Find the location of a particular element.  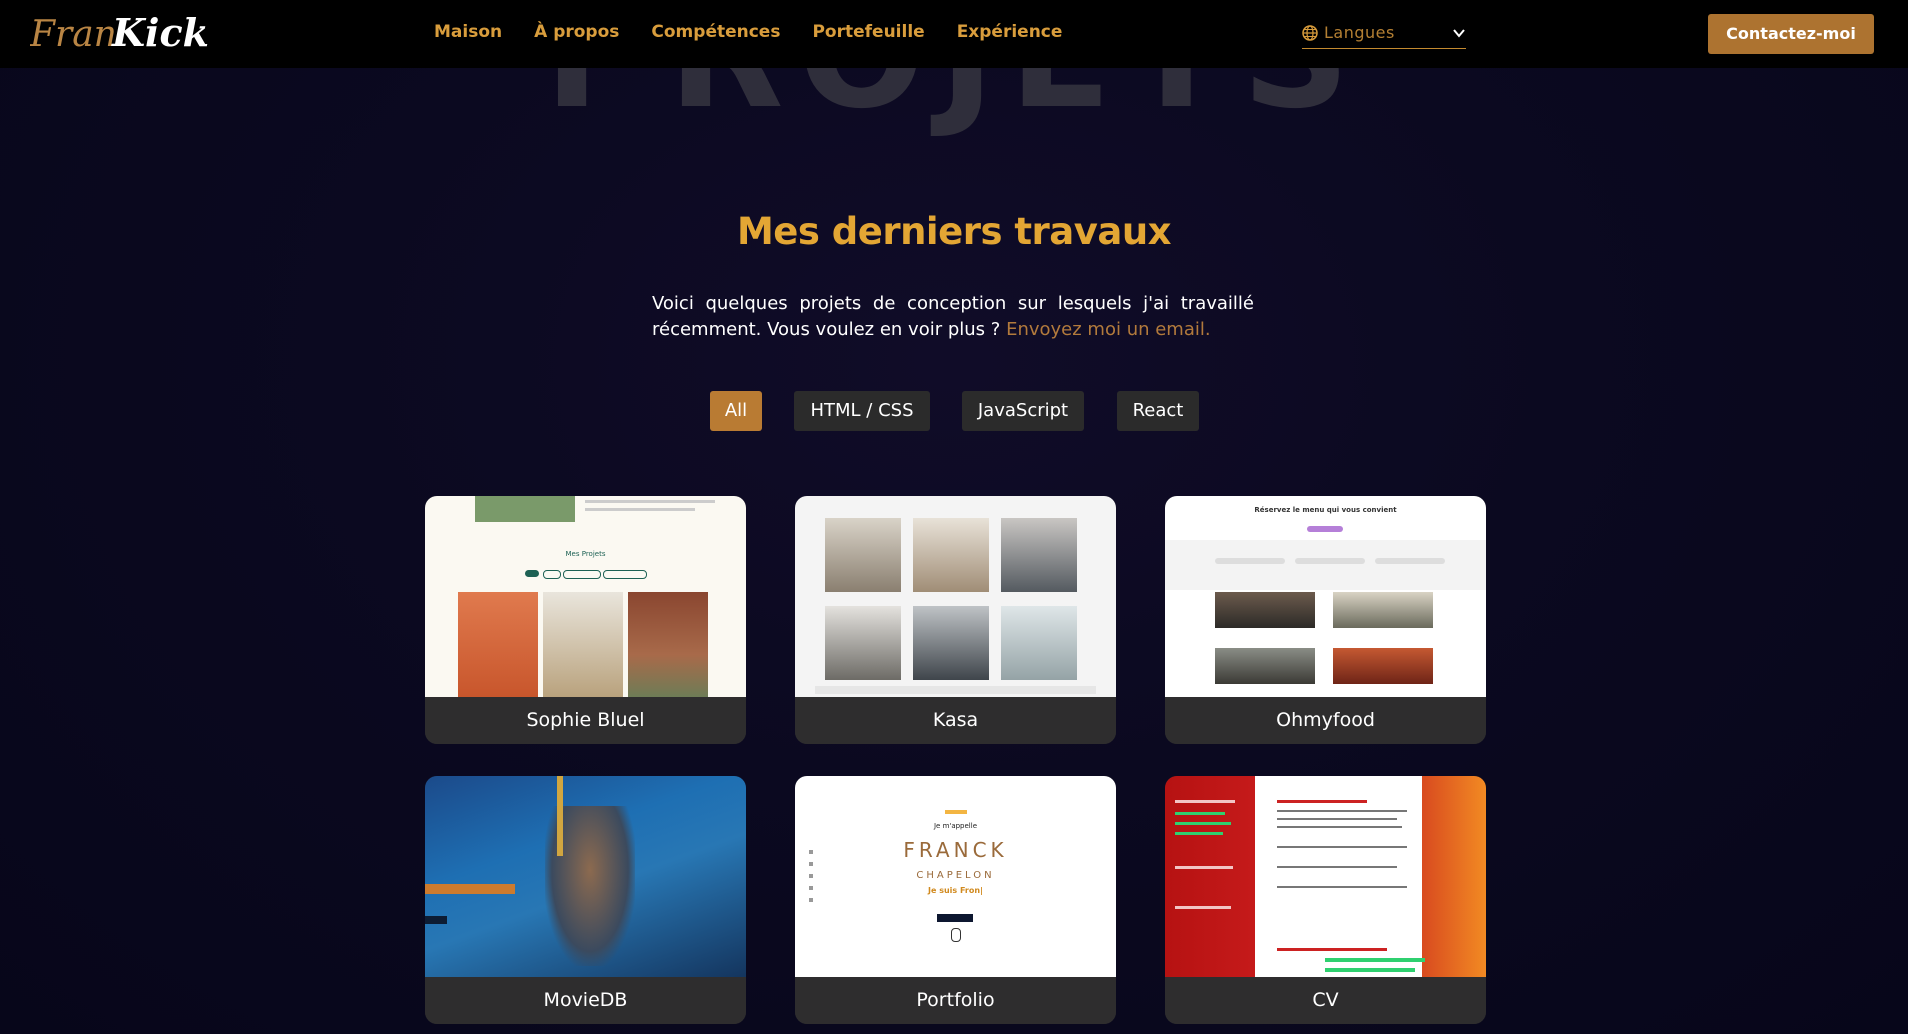

thumb-caption: Réservez le menu qui vous convient is located at coordinates (1325, 510).